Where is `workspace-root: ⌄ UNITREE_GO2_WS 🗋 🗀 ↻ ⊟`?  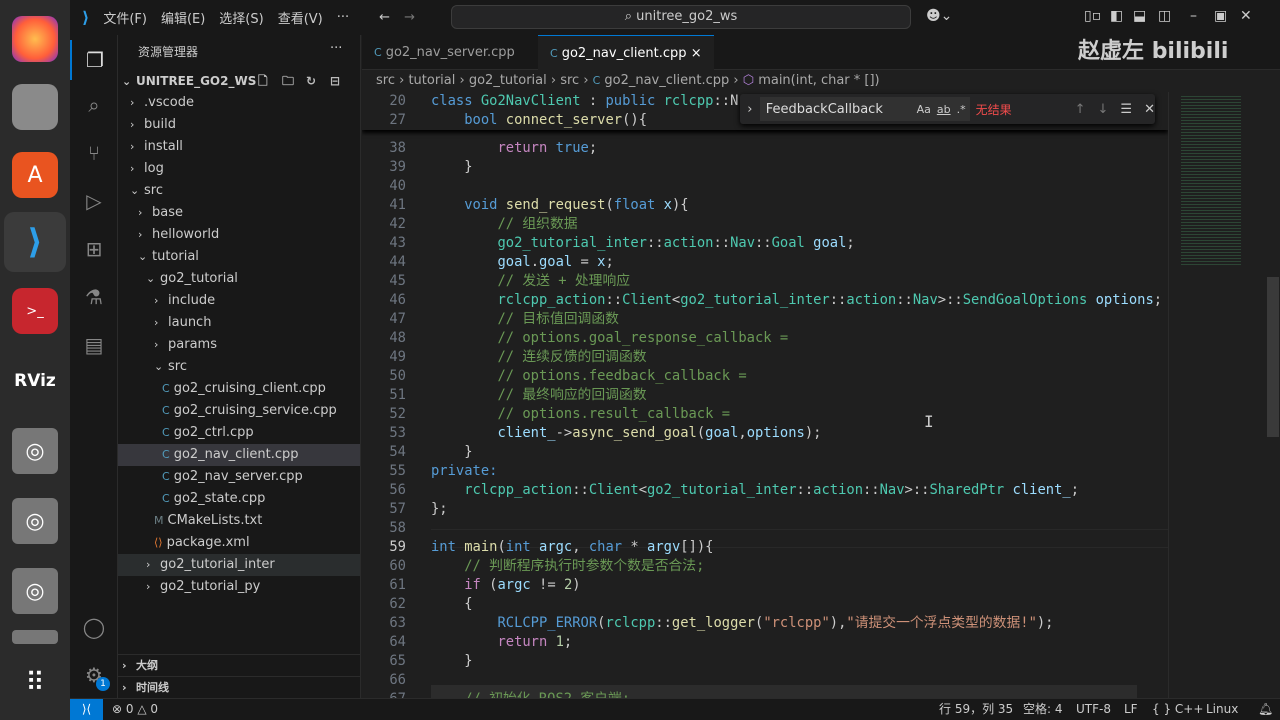 workspace-root: ⌄ UNITREE_GO2_WS 🗋 🗀 ↻ ⊟ is located at coordinates (239, 81).